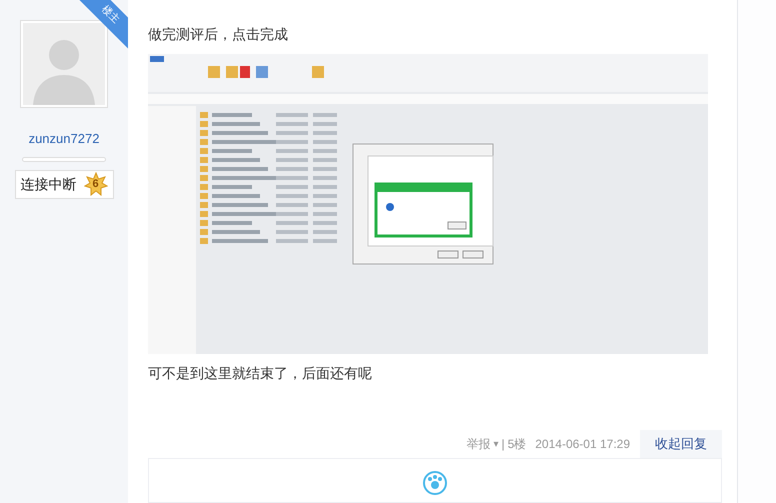 The height and width of the screenshot is (503, 776). I want to click on badge-title: 连接中断, so click(48, 184).